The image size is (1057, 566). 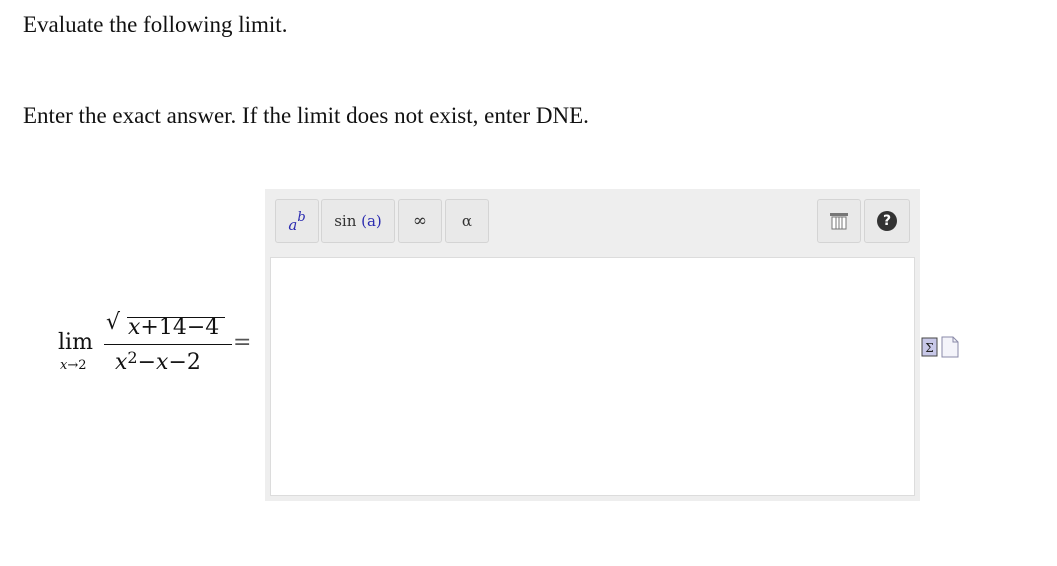 I want to click on instruction-evaluate: Evaluate the following limit., so click(x=155, y=24).